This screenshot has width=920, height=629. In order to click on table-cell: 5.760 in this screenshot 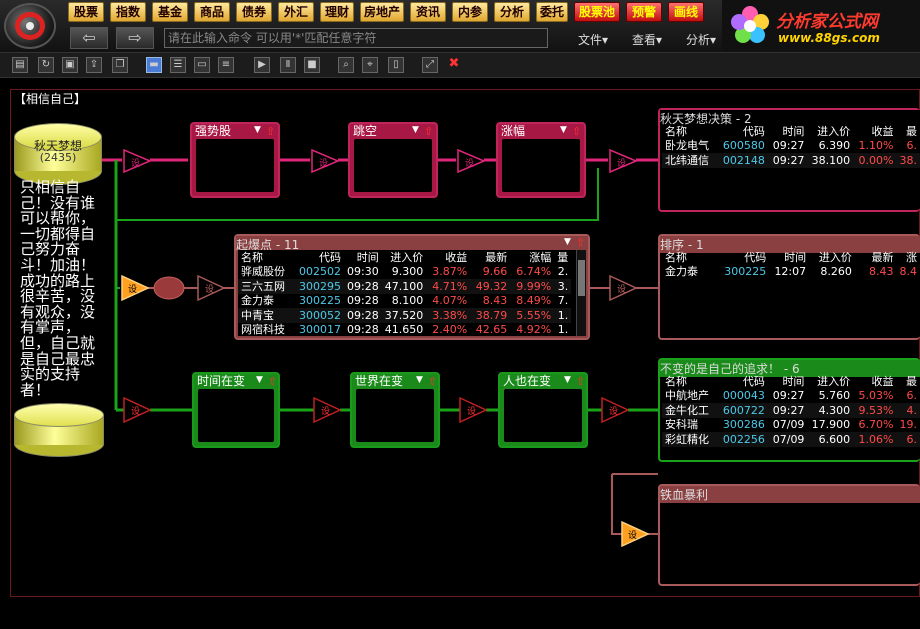, I will do `click(834, 396)`.